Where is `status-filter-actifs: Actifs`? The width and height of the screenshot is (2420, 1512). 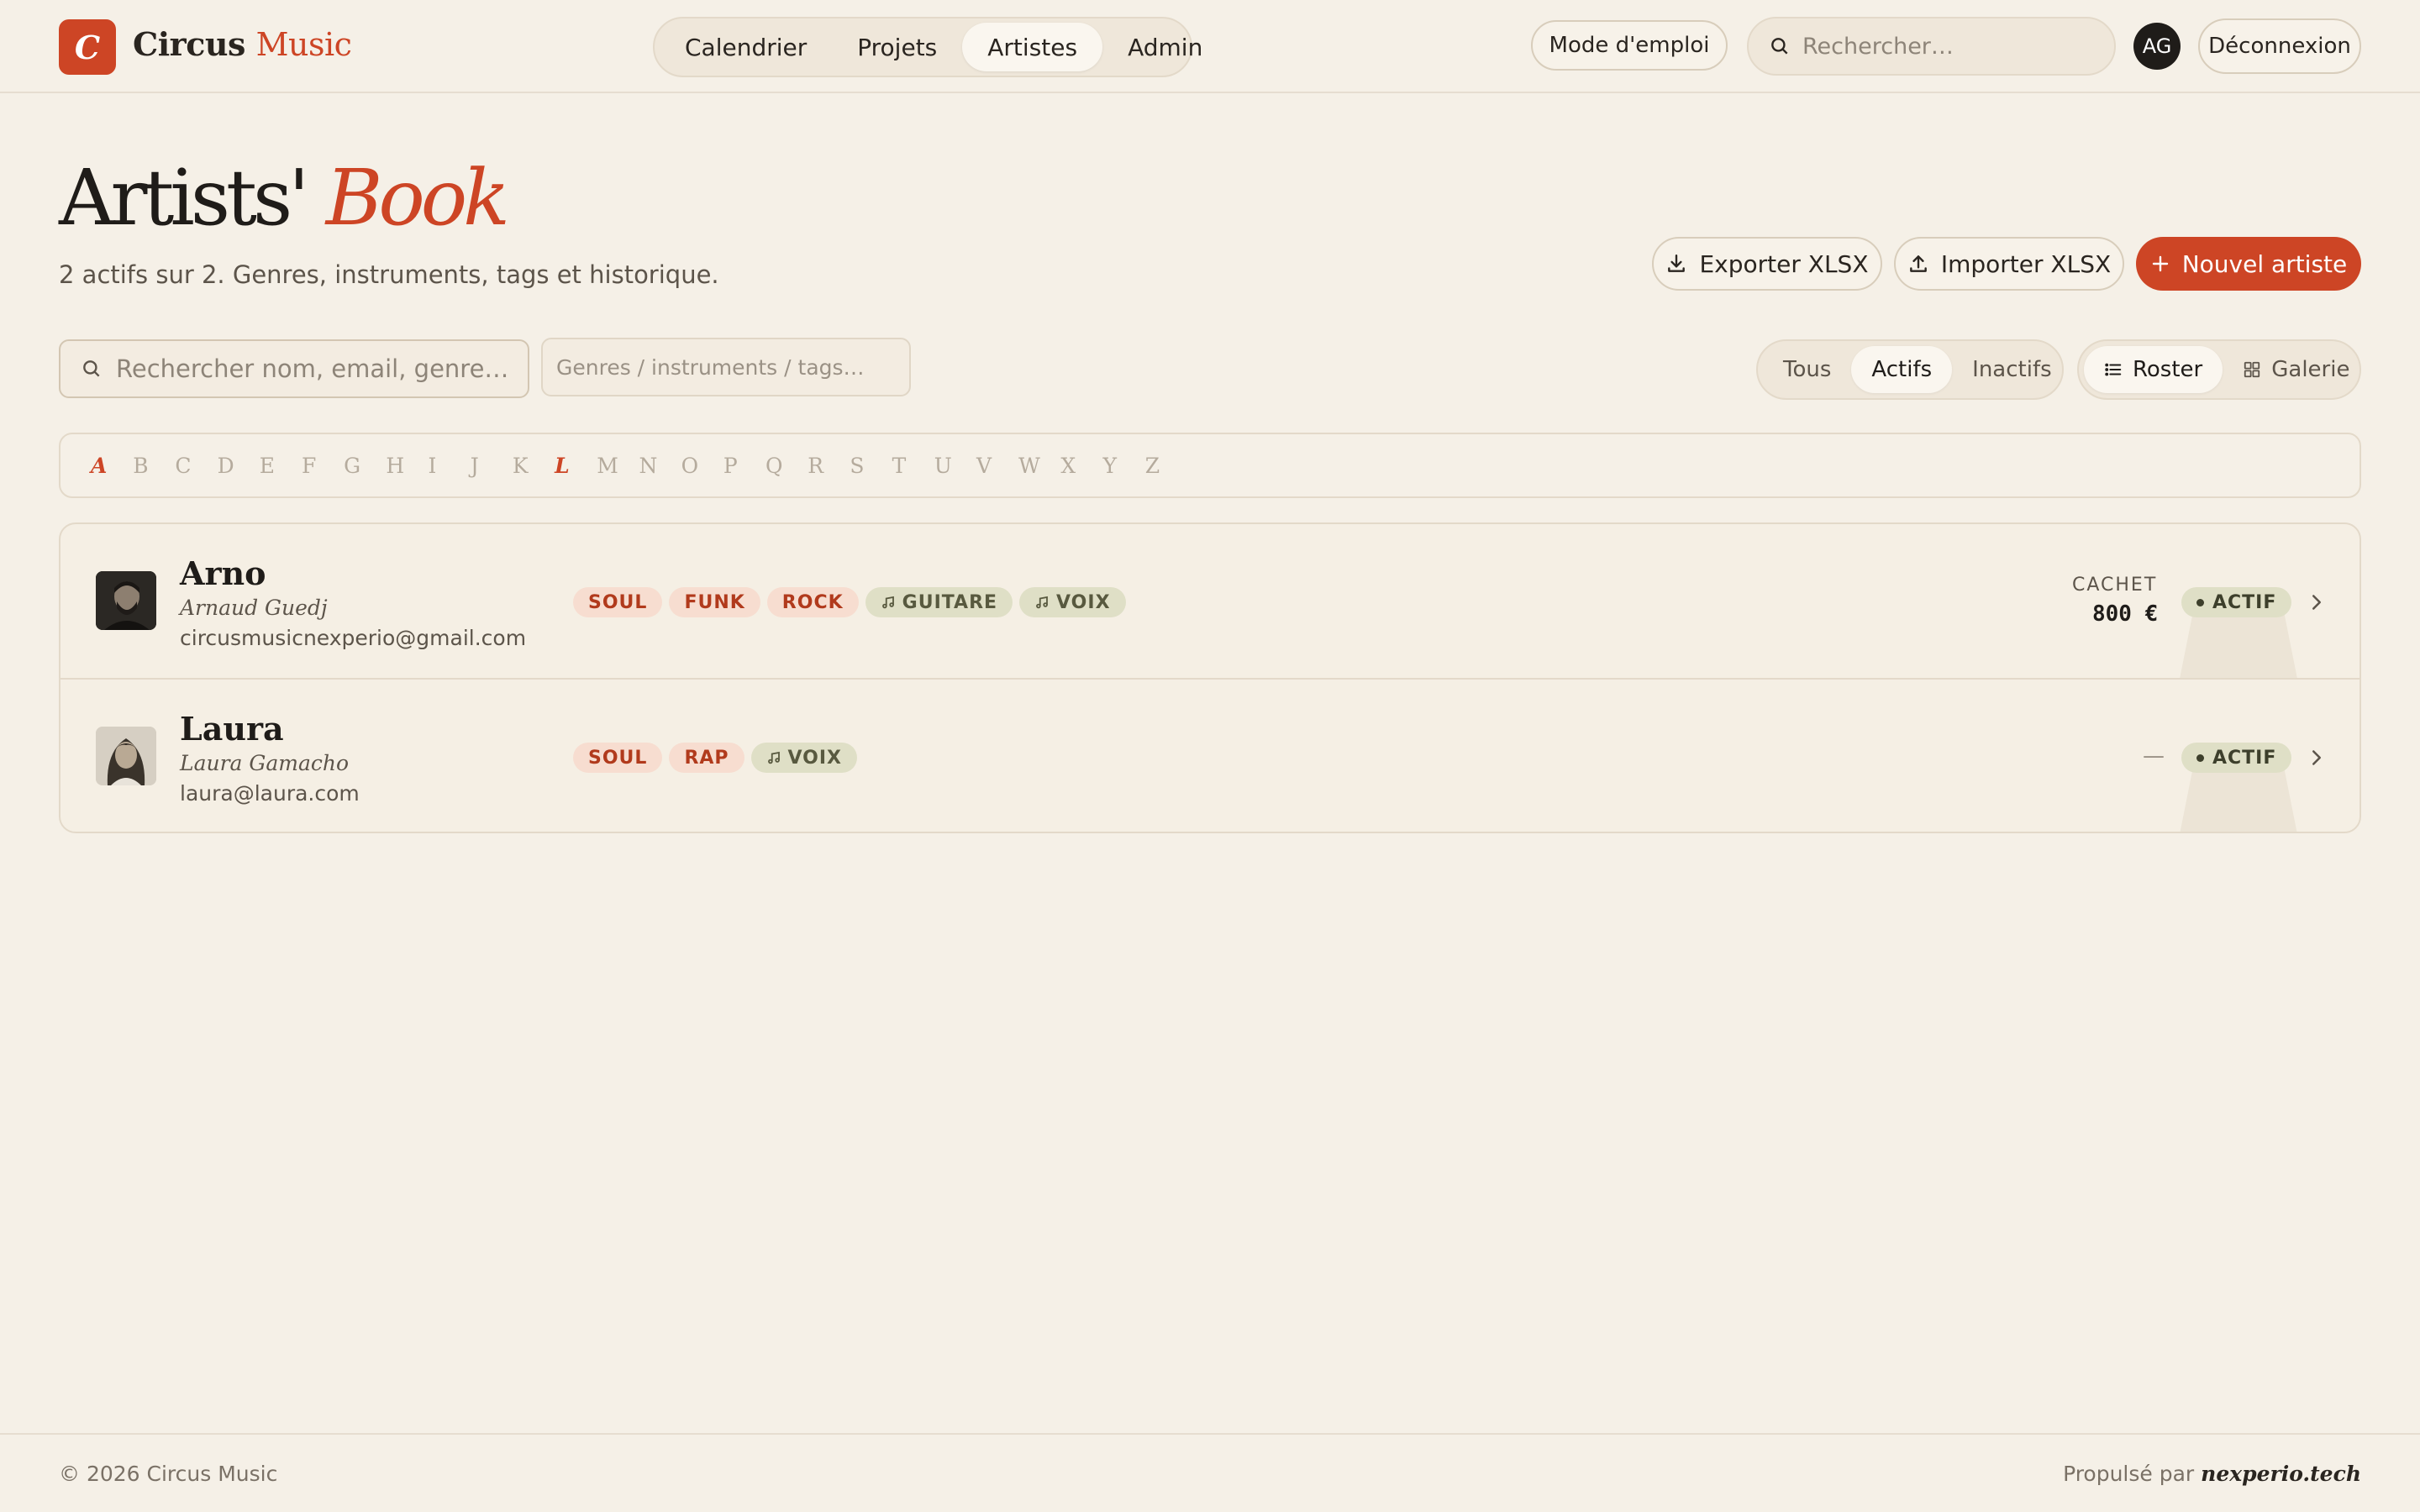
status-filter-actifs: Actifs is located at coordinates (1902, 369).